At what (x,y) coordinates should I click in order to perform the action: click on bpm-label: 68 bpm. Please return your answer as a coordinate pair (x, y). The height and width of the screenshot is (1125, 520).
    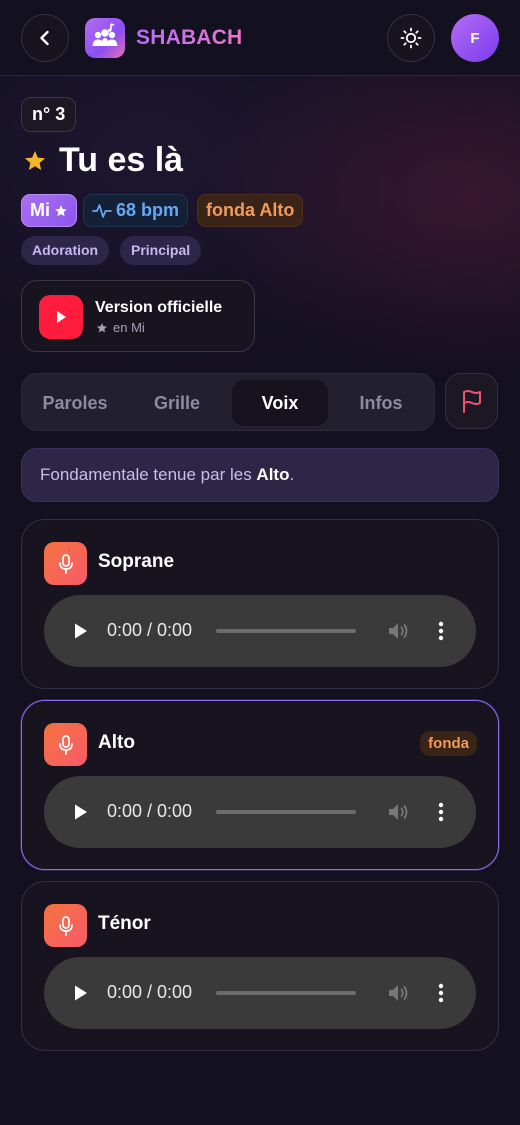
    Looking at the image, I should click on (148, 210).